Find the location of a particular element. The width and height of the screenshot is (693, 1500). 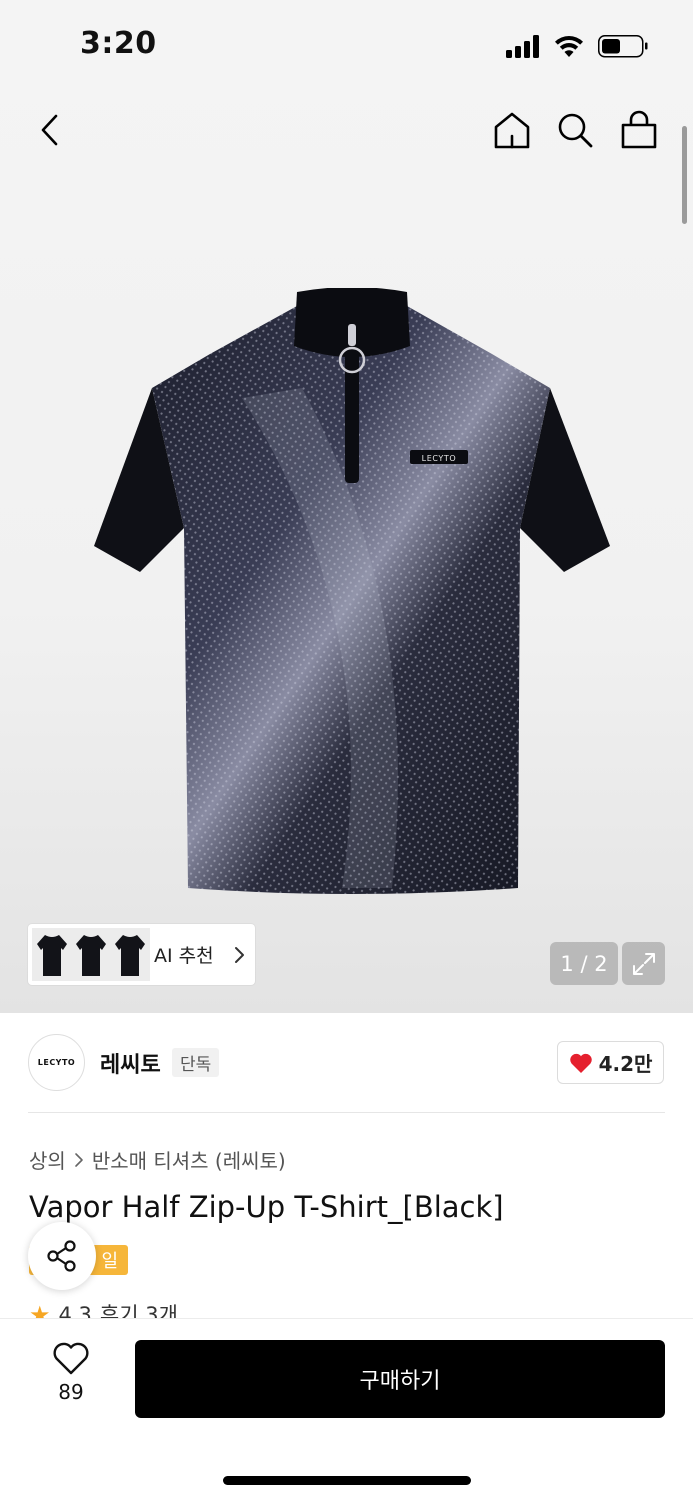

heart-outline-icon is located at coordinates (71, 1358).